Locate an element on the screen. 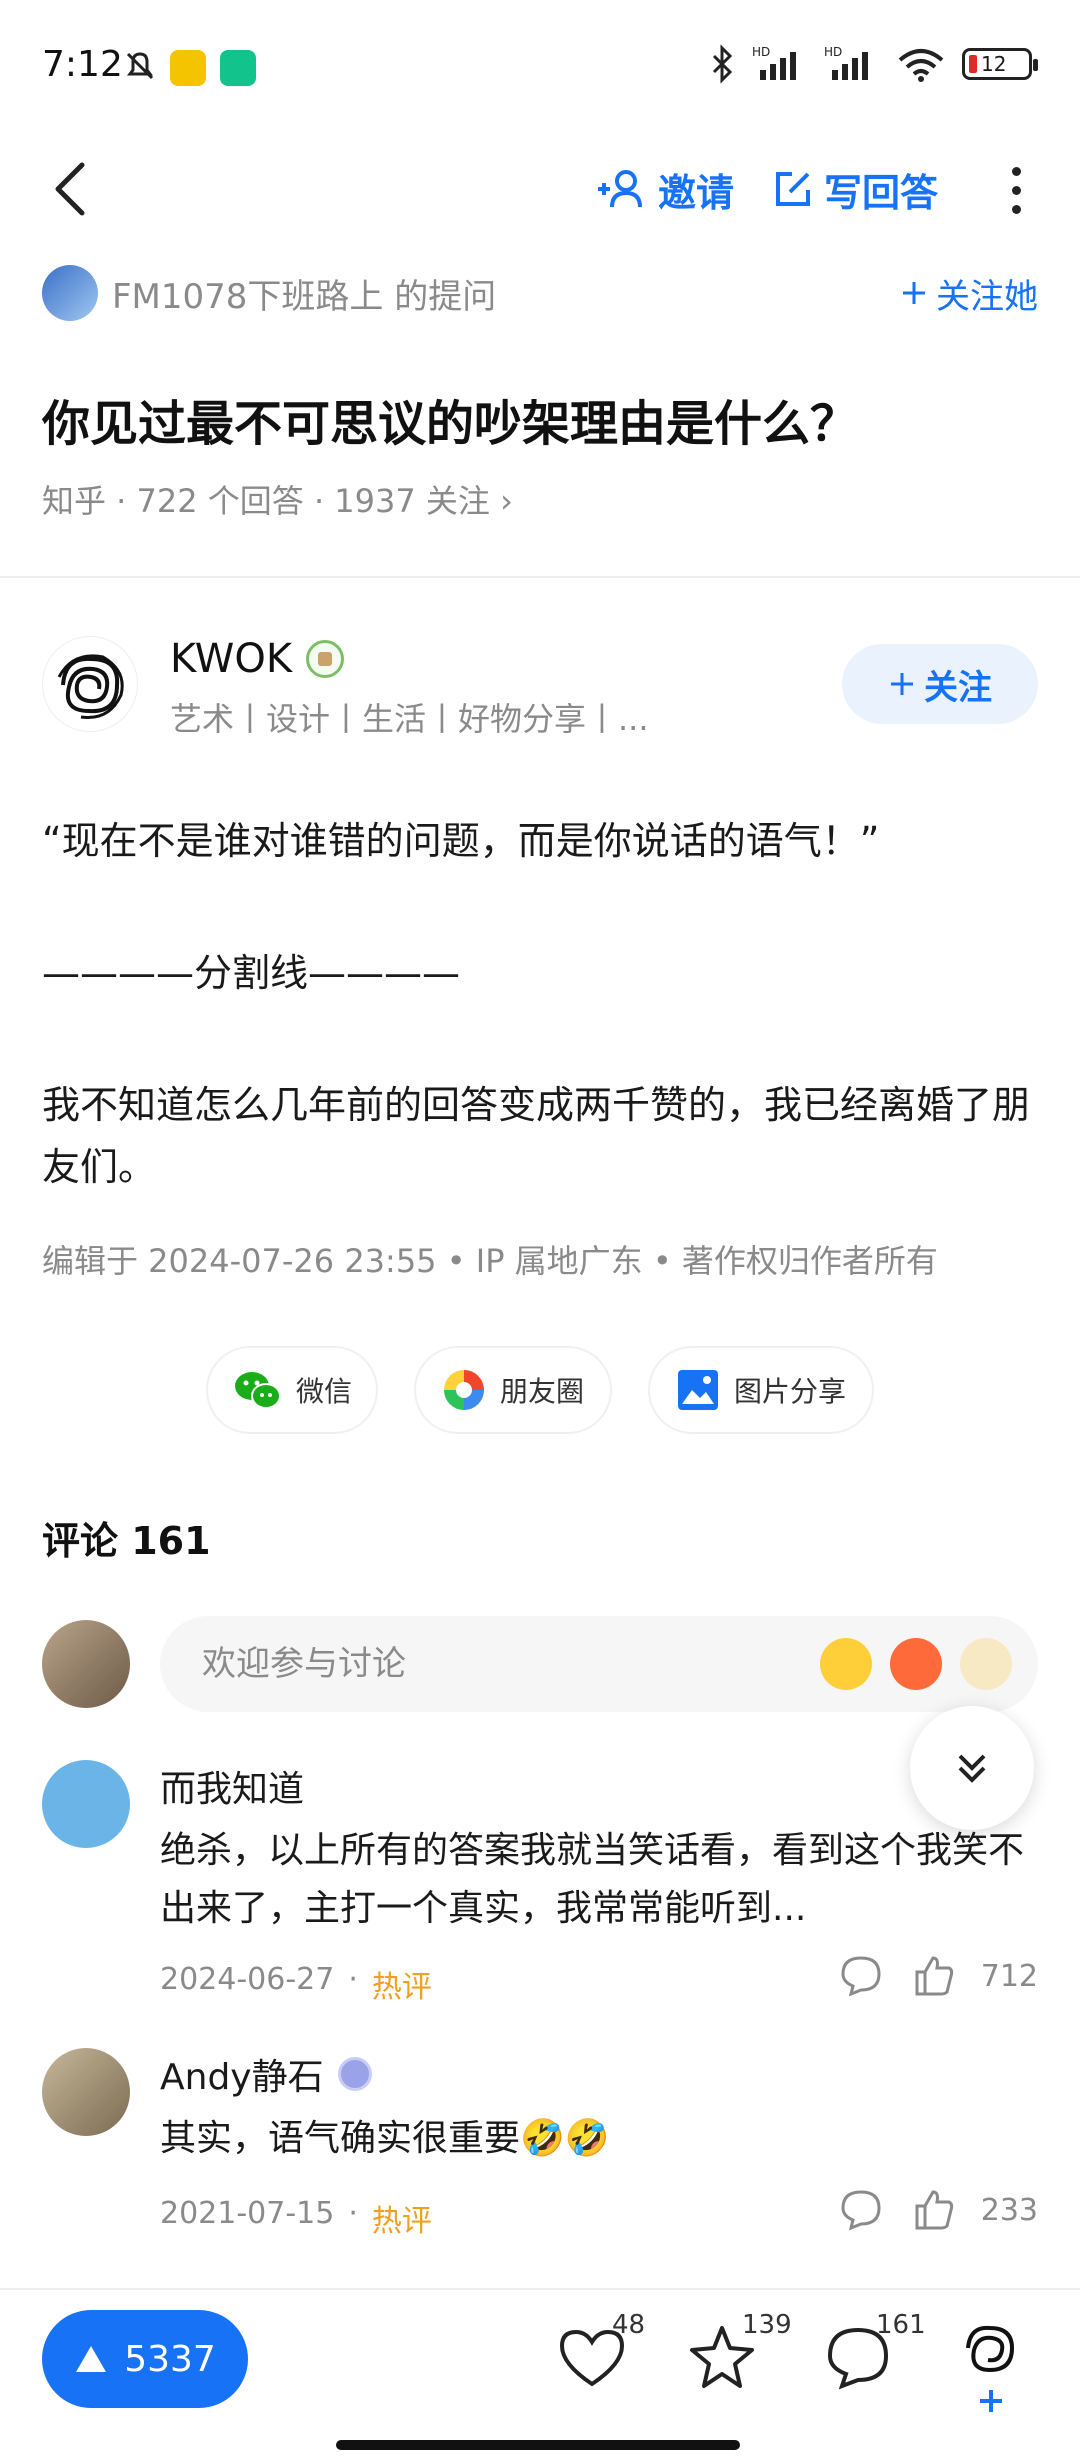 The height and width of the screenshot is (2460, 1080). laugh-cry-emoji-icon is located at coordinates (846, 1664).